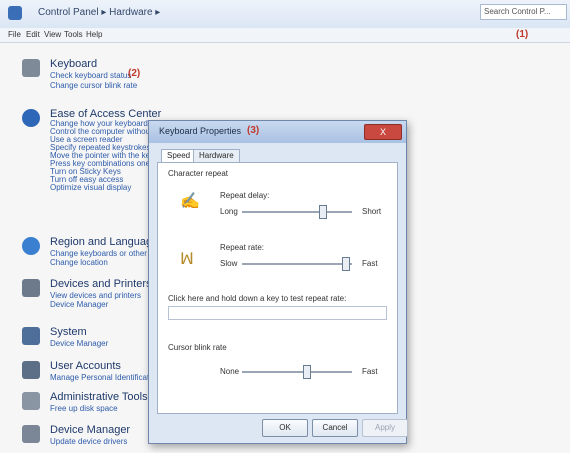  What do you see at coordinates (179, 155) in the screenshot?
I see `tab-speed: Speed` at bounding box center [179, 155].